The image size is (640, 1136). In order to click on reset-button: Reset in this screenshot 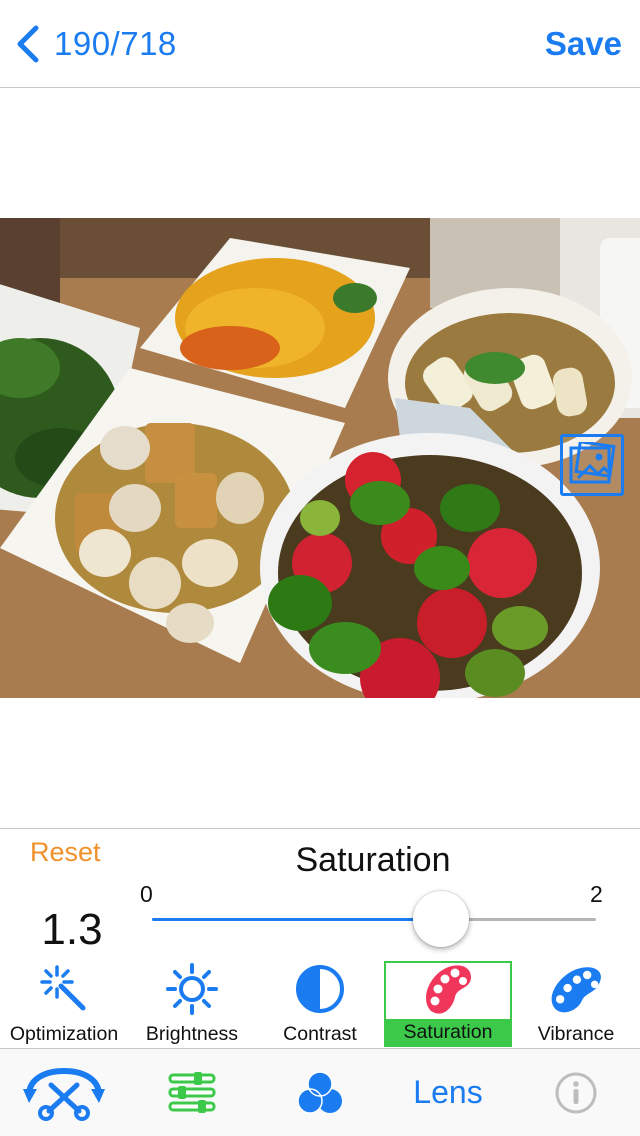, I will do `click(65, 852)`.